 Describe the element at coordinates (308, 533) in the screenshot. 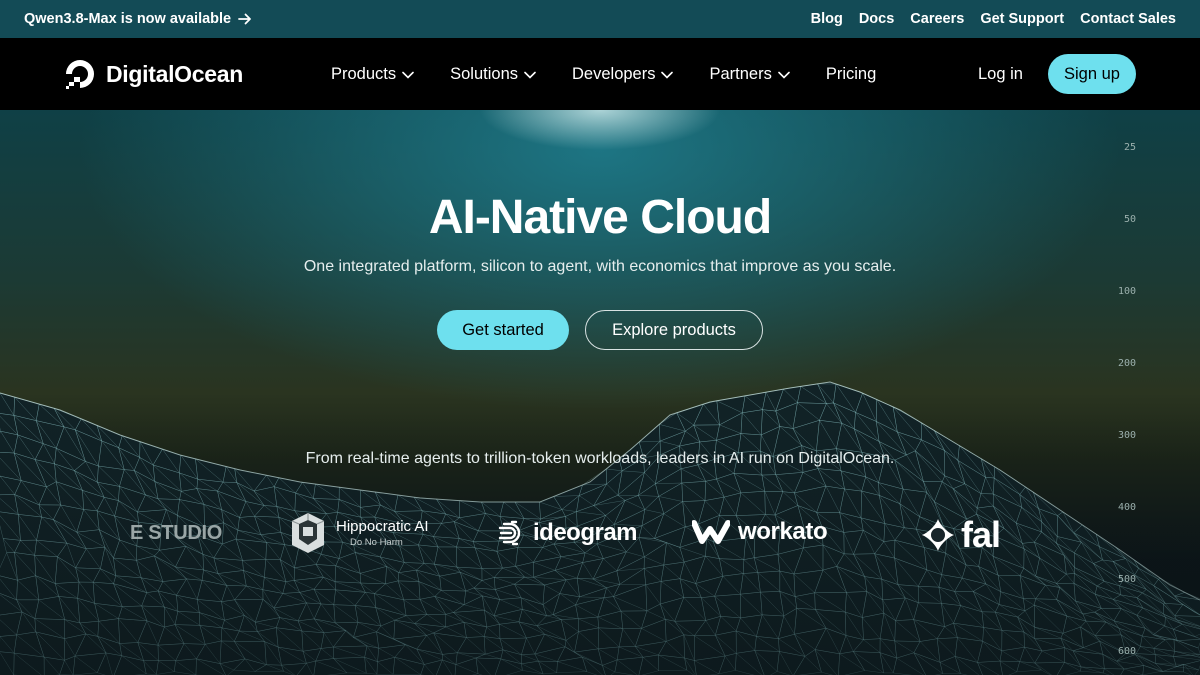

I see `hippocratic-shield-icon` at that location.